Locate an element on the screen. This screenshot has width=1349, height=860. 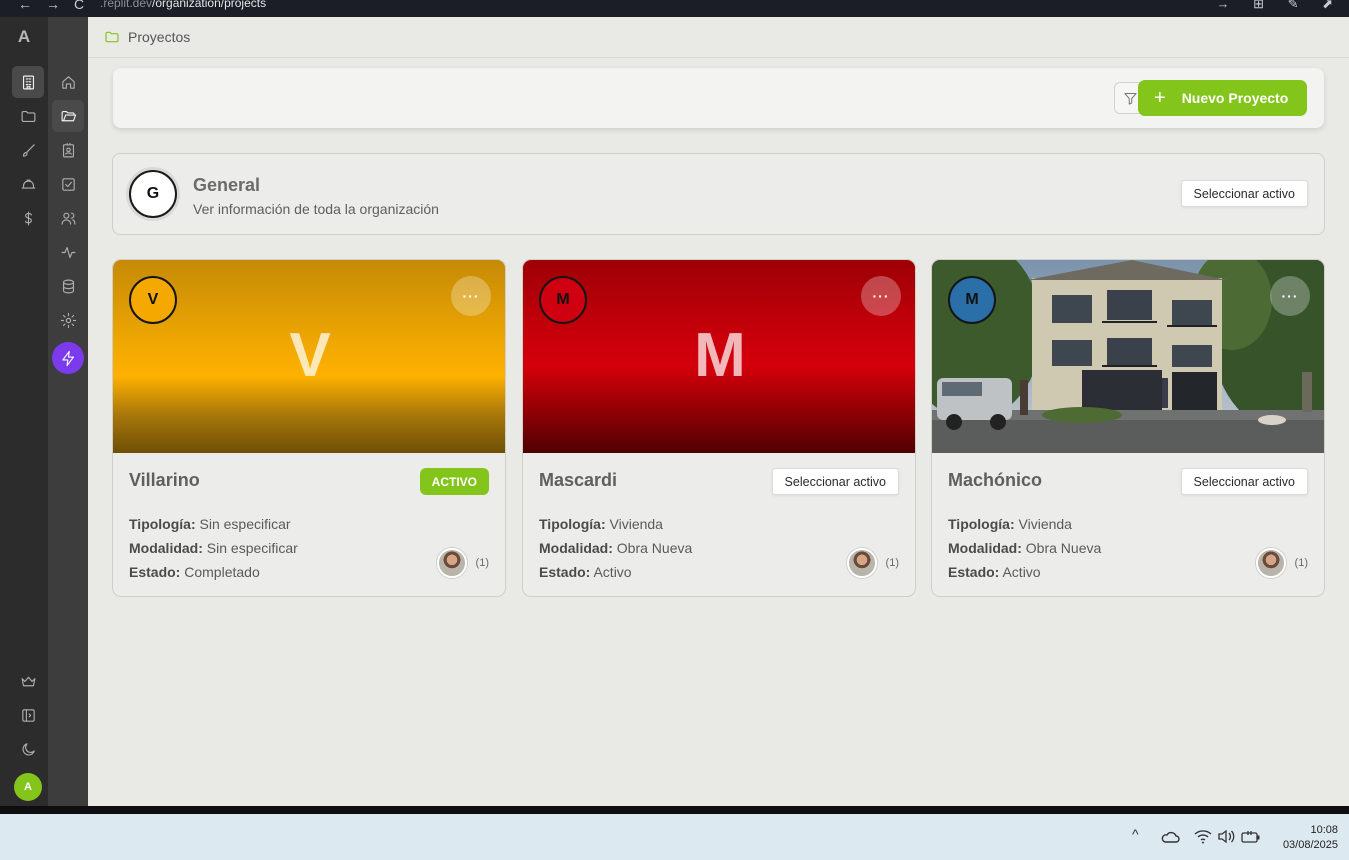
project-banner-letter: V is located at coordinates (310, 355).